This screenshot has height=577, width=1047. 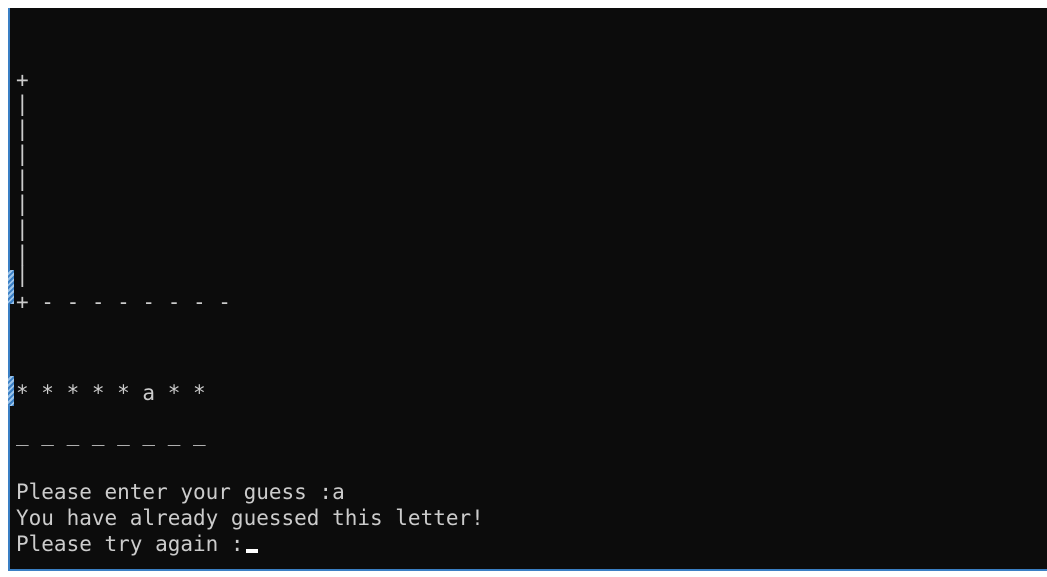 I want to click on guess-prompt-line: Please enter your guess :a, so click(x=180, y=492).